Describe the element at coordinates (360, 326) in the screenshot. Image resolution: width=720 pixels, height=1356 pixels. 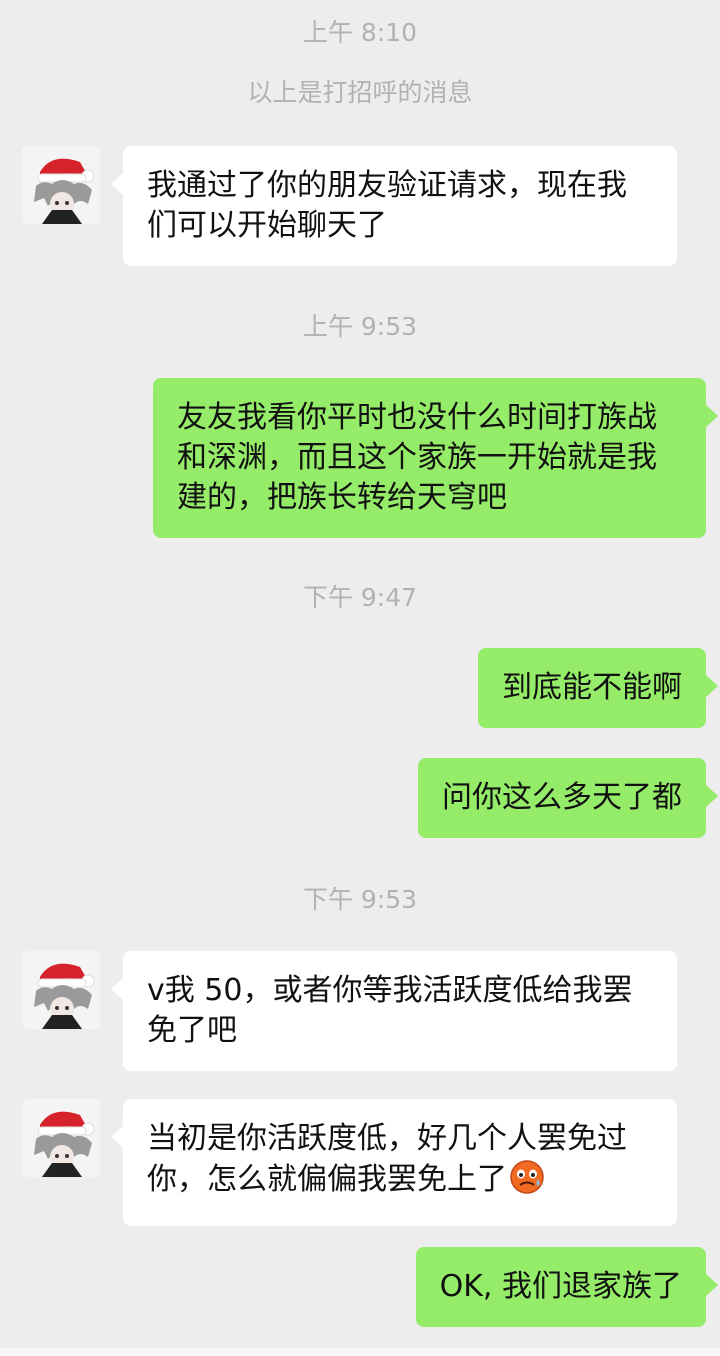
I see `timestamp: 上午 9:53` at that location.